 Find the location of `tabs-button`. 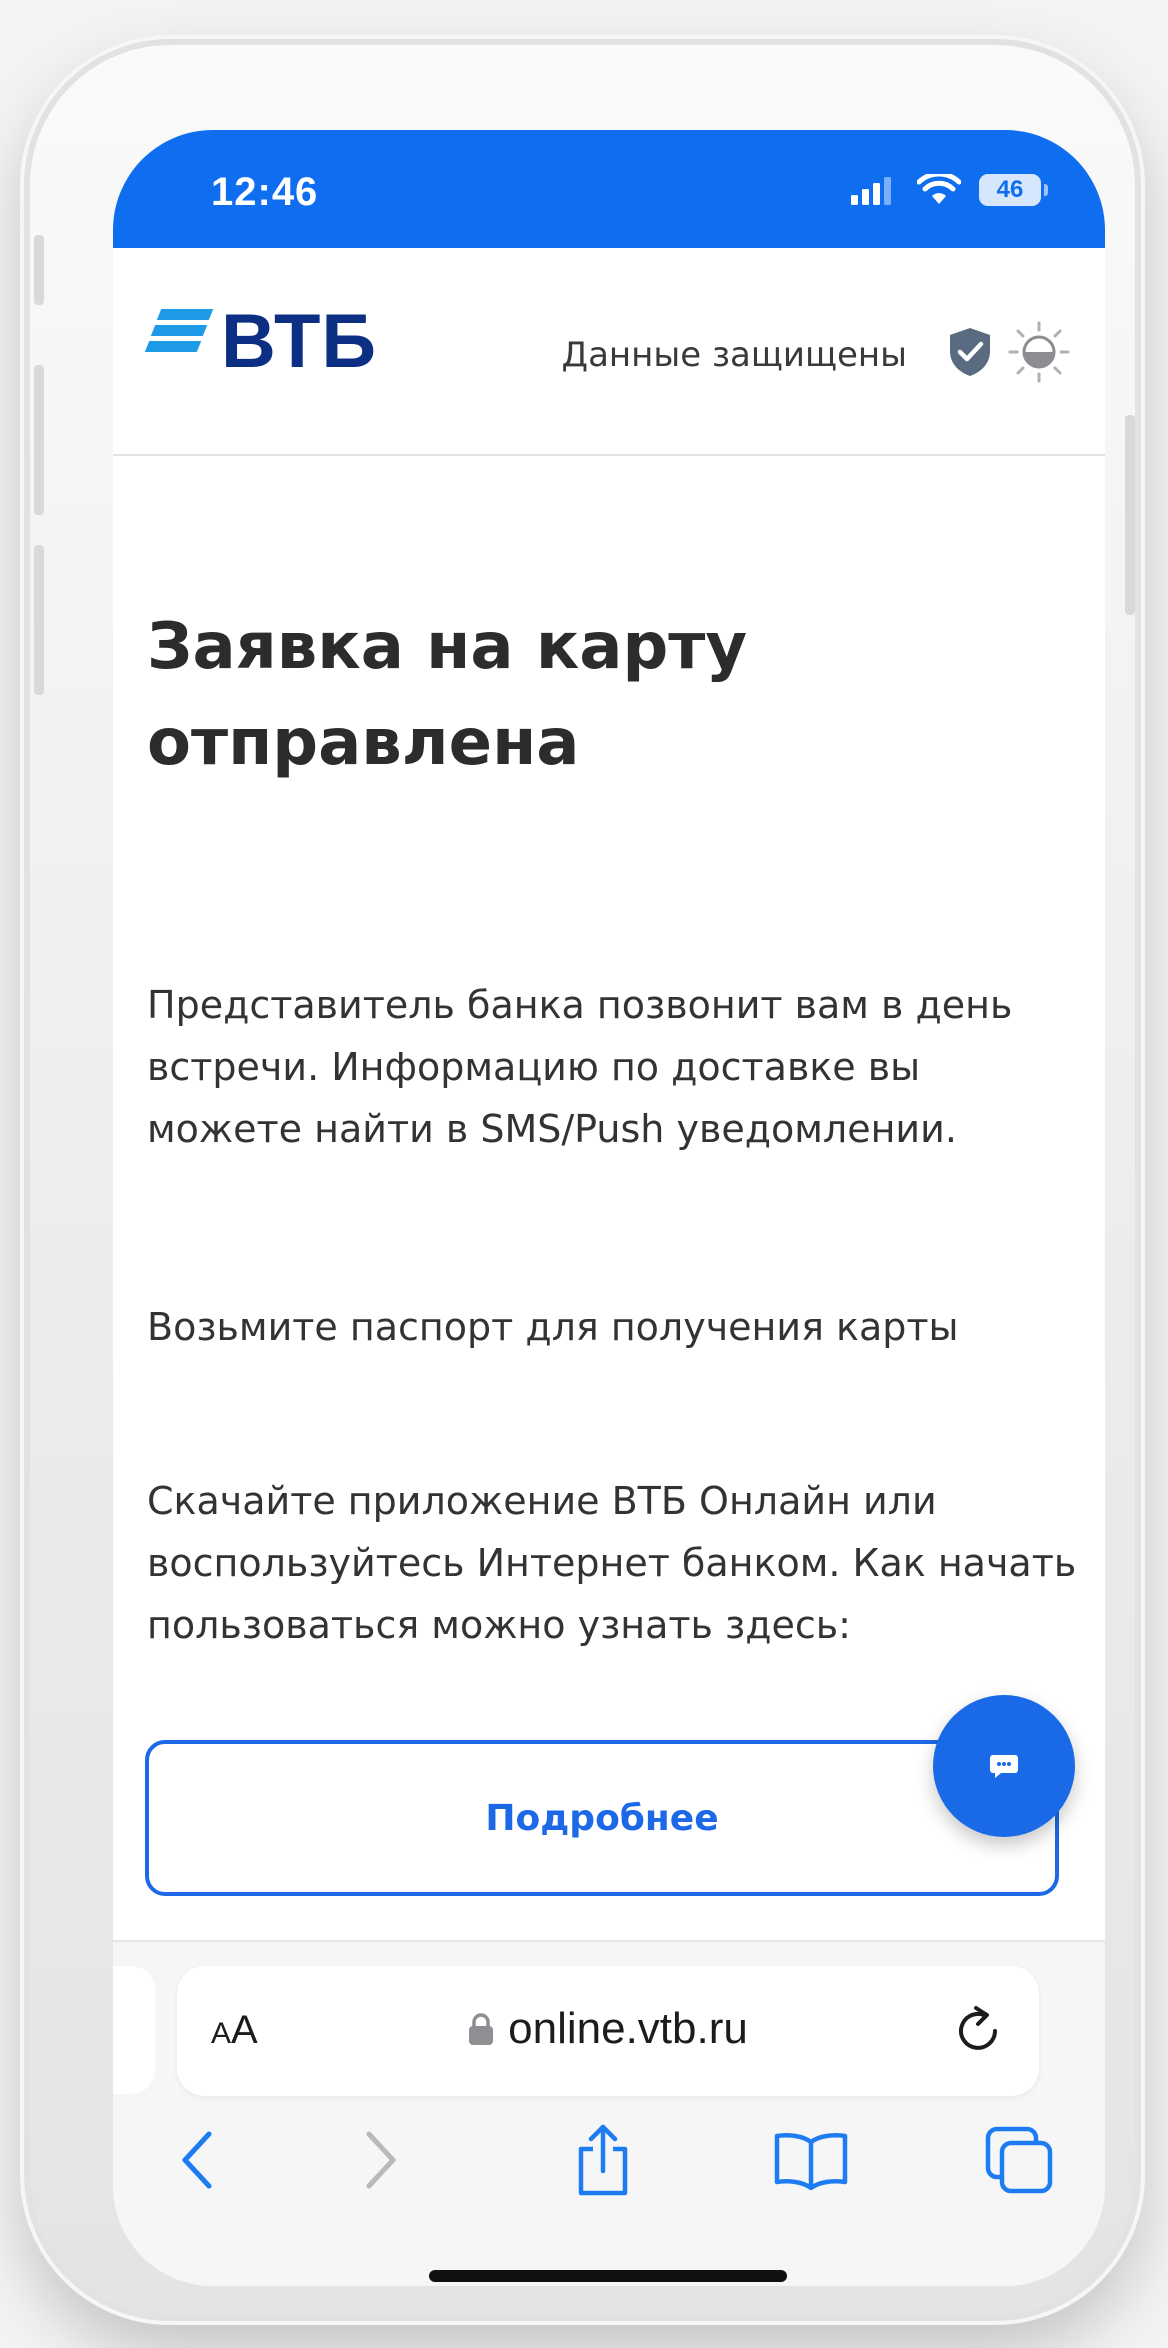

tabs-button is located at coordinates (1019, 2160).